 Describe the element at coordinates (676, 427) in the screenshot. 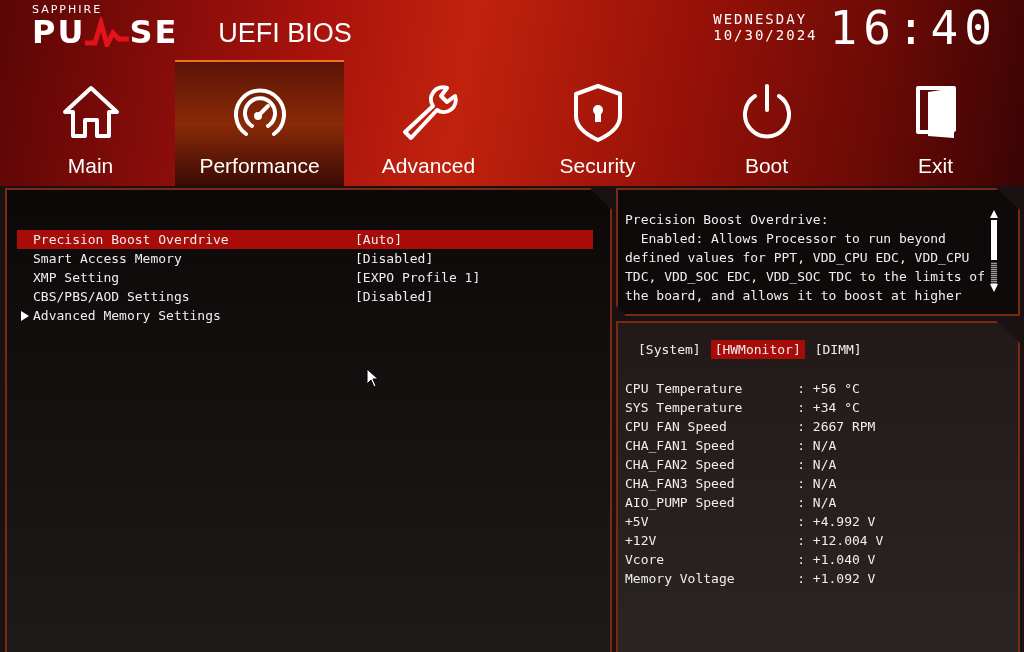

I see `sensor-label: CPU FAN Speed` at that location.